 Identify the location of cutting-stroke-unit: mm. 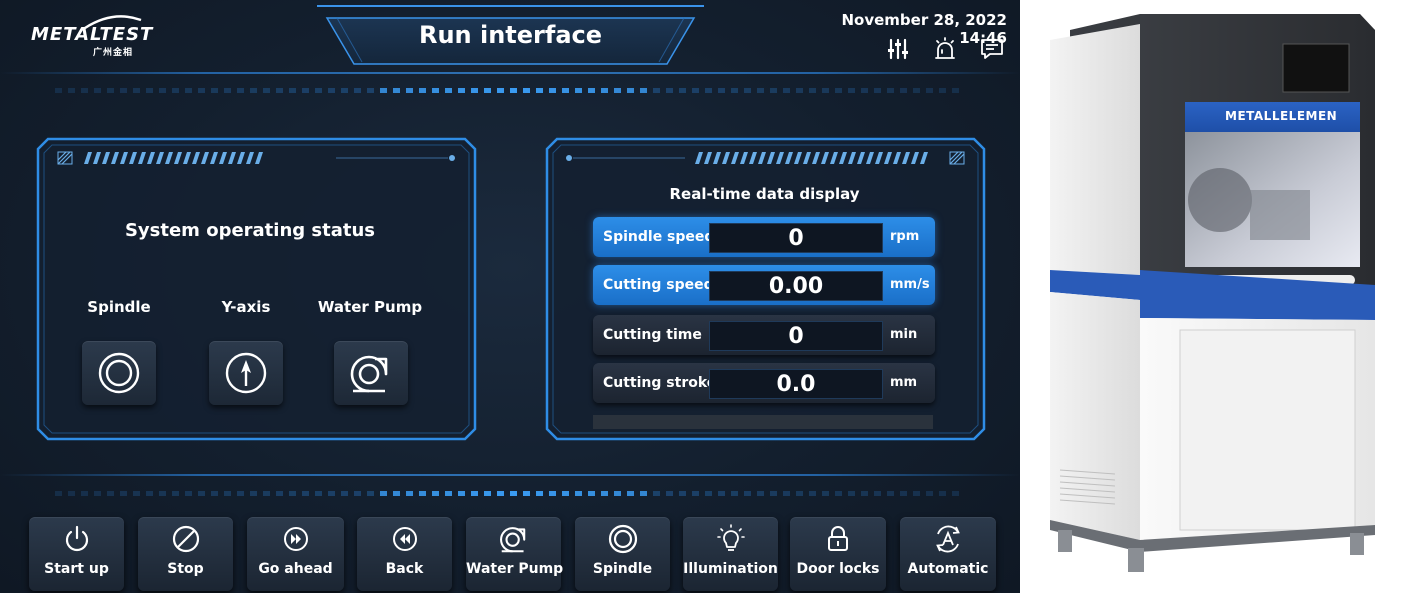
(904, 382).